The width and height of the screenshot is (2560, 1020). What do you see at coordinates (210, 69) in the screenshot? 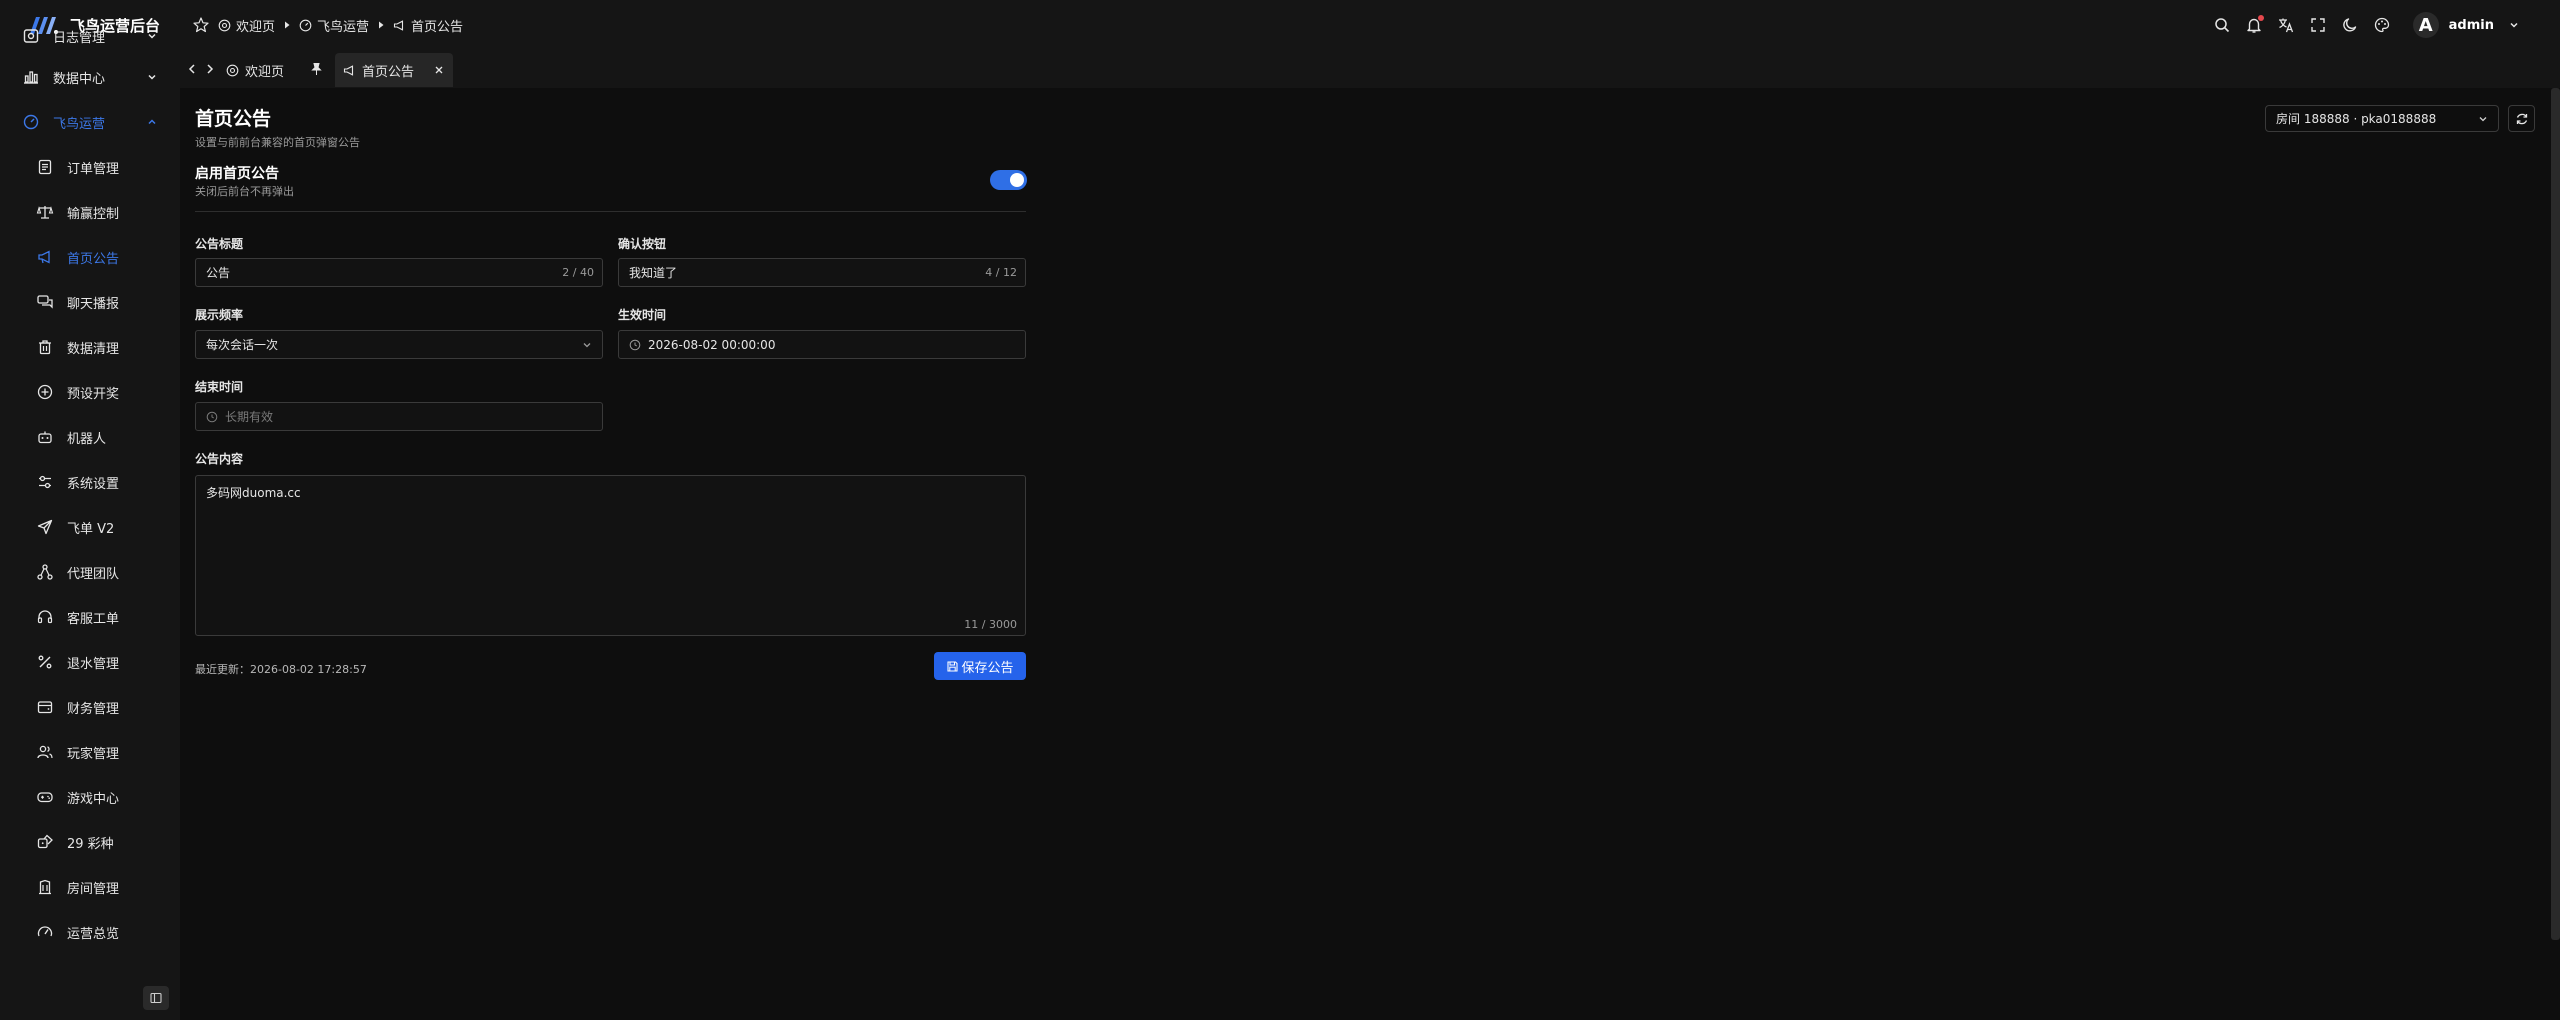
I see `chevron-right-icon` at bounding box center [210, 69].